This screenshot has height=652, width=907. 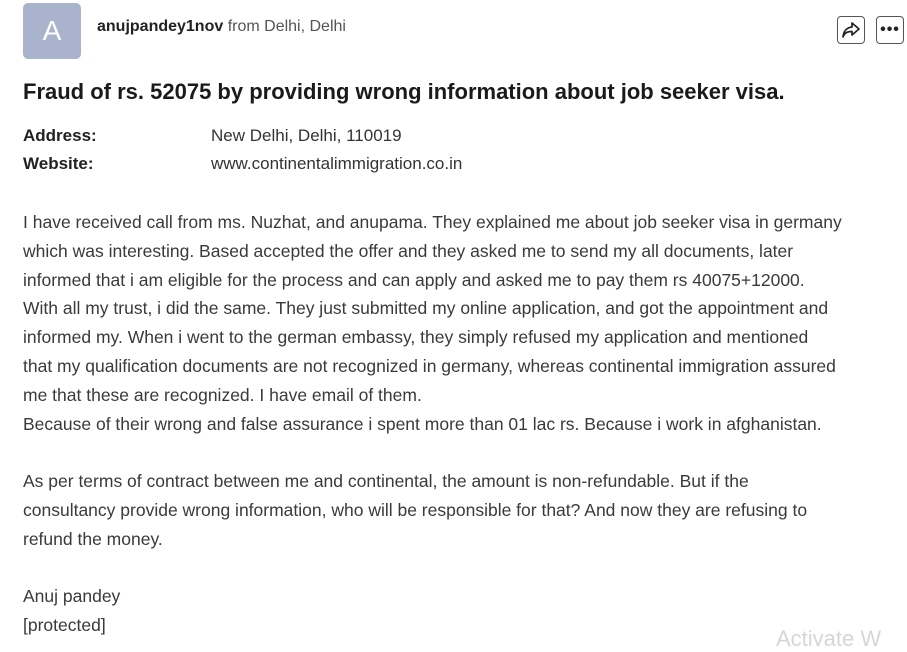 I want to click on share-icon, so click(x=851, y=30).